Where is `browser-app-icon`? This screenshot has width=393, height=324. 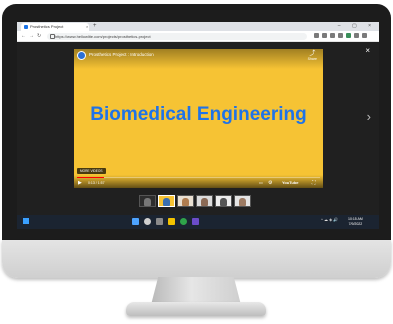 browser-app-icon is located at coordinates (183, 221).